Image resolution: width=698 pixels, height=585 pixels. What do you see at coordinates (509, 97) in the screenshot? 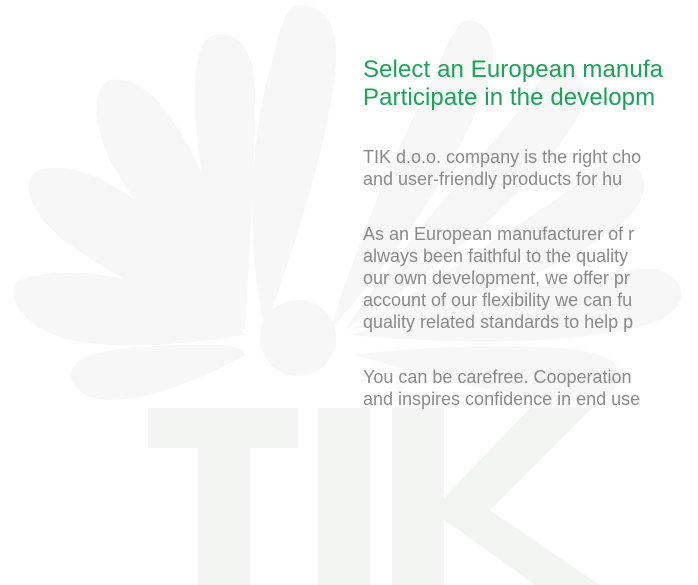
I see `heading-line-2: Participate in the developm` at bounding box center [509, 97].